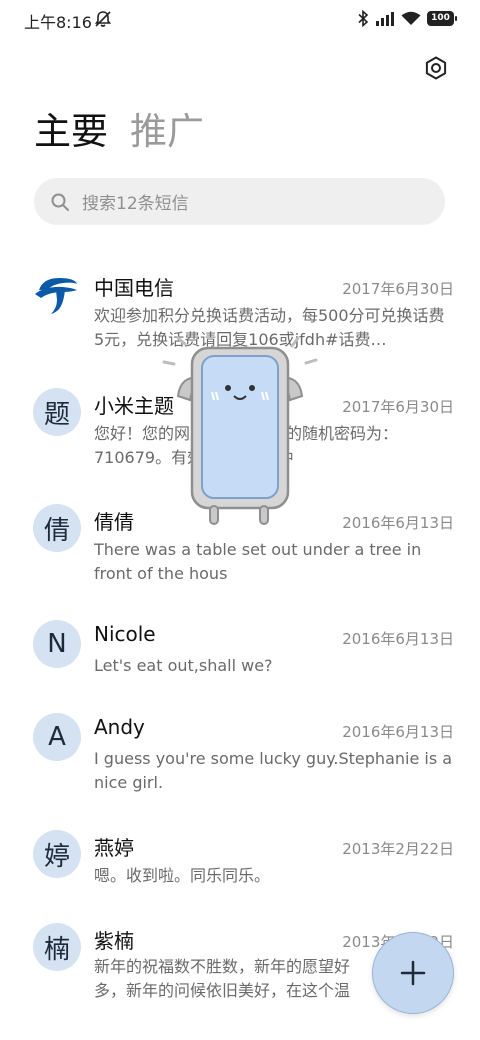 The height and width of the screenshot is (1040, 480). Describe the element at coordinates (239, 201) in the screenshot. I see `search-bar: 搜索12条短信` at that location.